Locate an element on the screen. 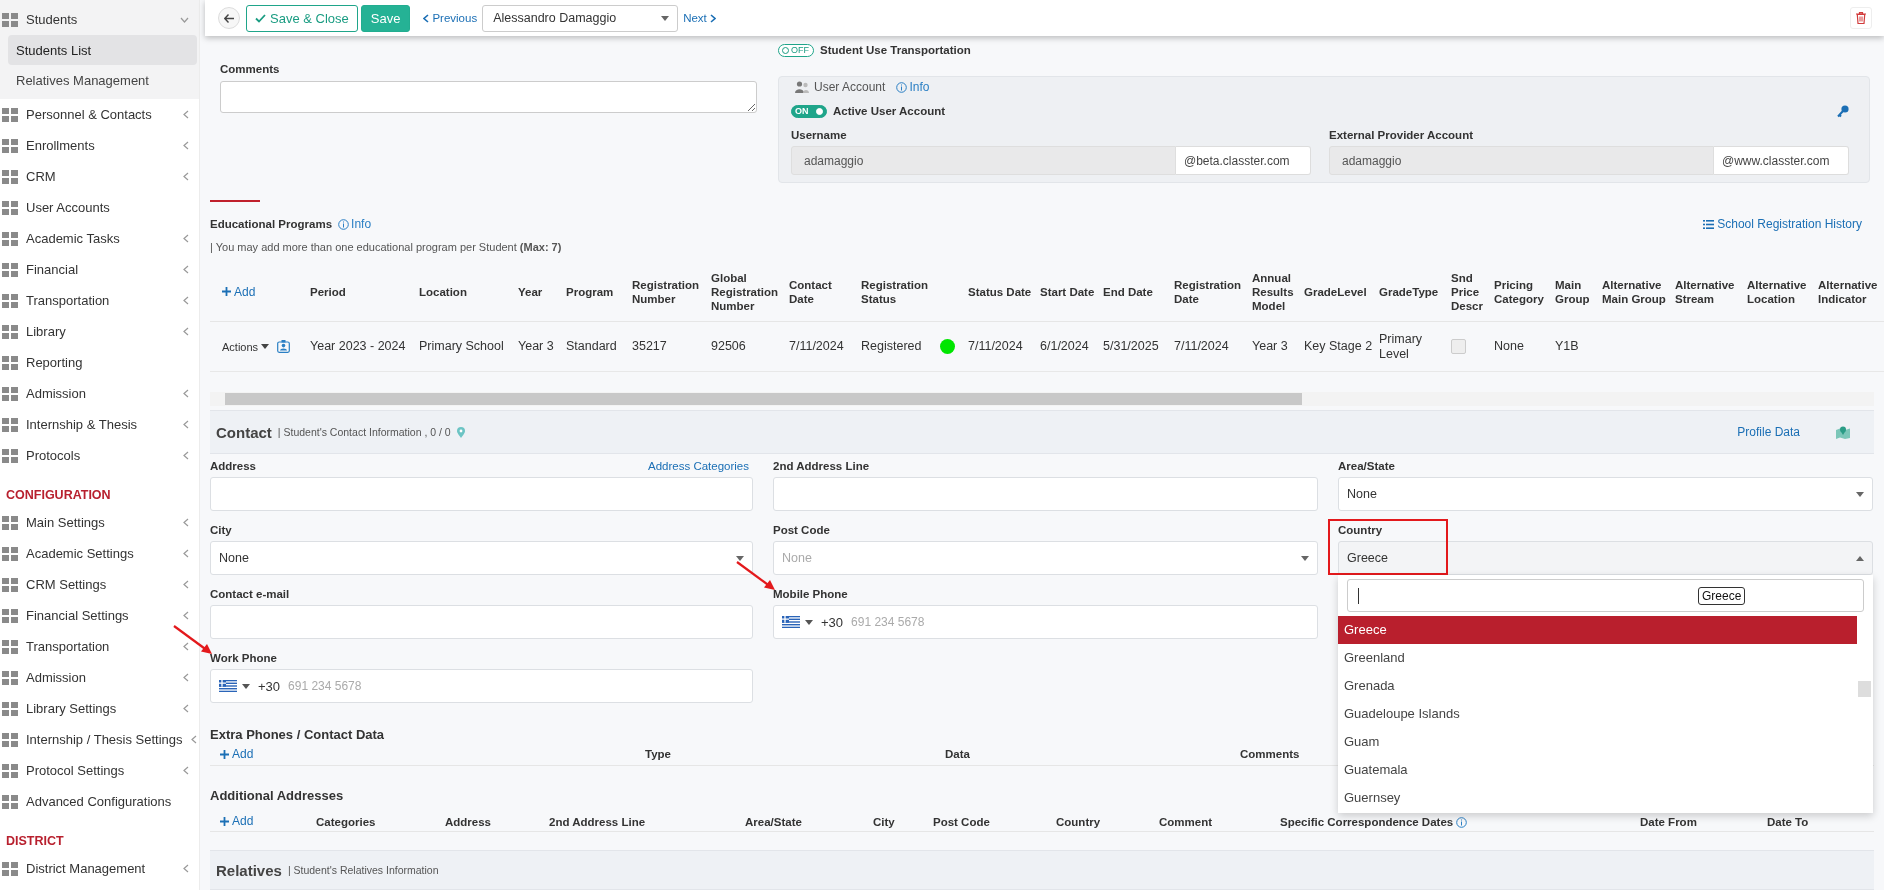 The height and width of the screenshot is (890, 1884). sidebar-item: District Management is located at coordinates (100, 868).